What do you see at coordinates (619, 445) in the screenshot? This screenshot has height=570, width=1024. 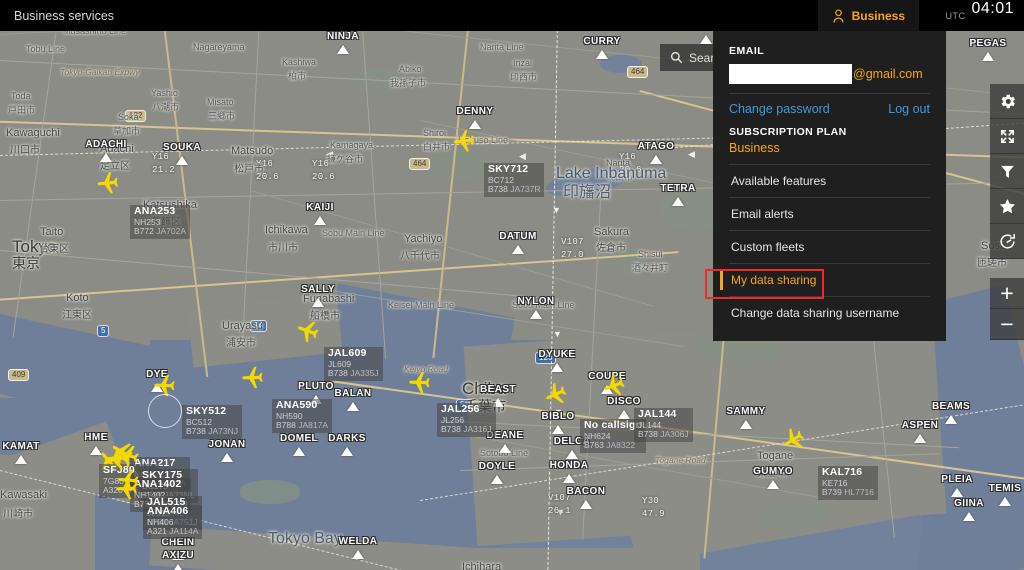 I see `aircraft-registration: JA8322` at bounding box center [619, 445].